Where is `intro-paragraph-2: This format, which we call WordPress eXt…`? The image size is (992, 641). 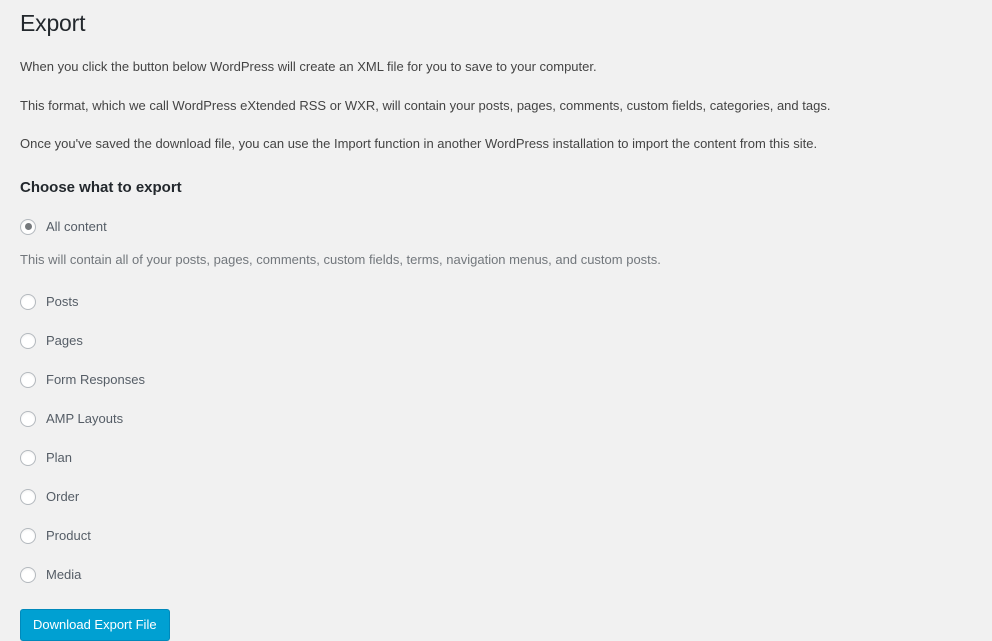
intro-paragraph-2: This format, which we call WordPress eXt… is located at coordinates (425, 105).